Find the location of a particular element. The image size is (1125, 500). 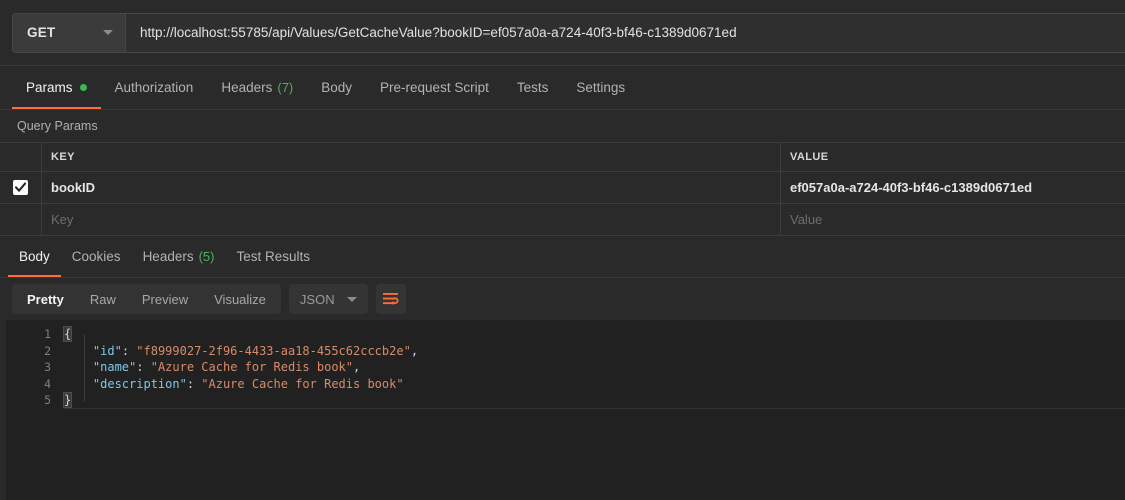

code-token: "id" is located at coordinates (107, 350).